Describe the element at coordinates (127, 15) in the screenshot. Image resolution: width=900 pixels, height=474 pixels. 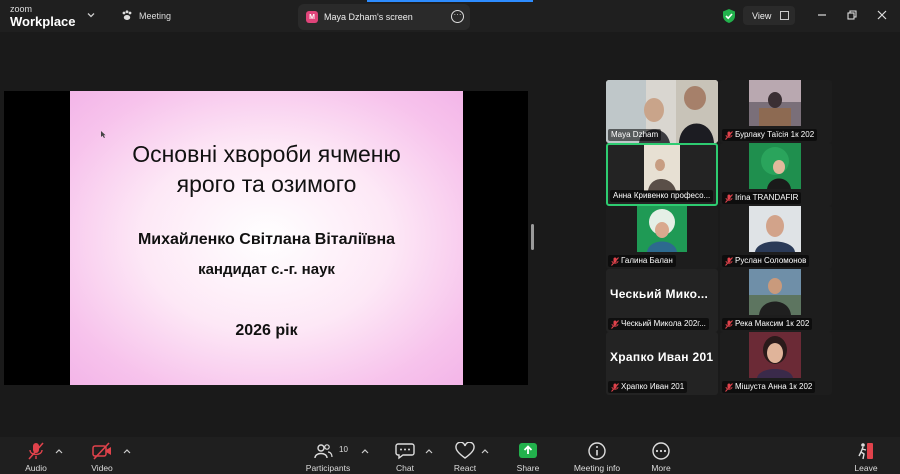
I see `paw-icon` at that location.